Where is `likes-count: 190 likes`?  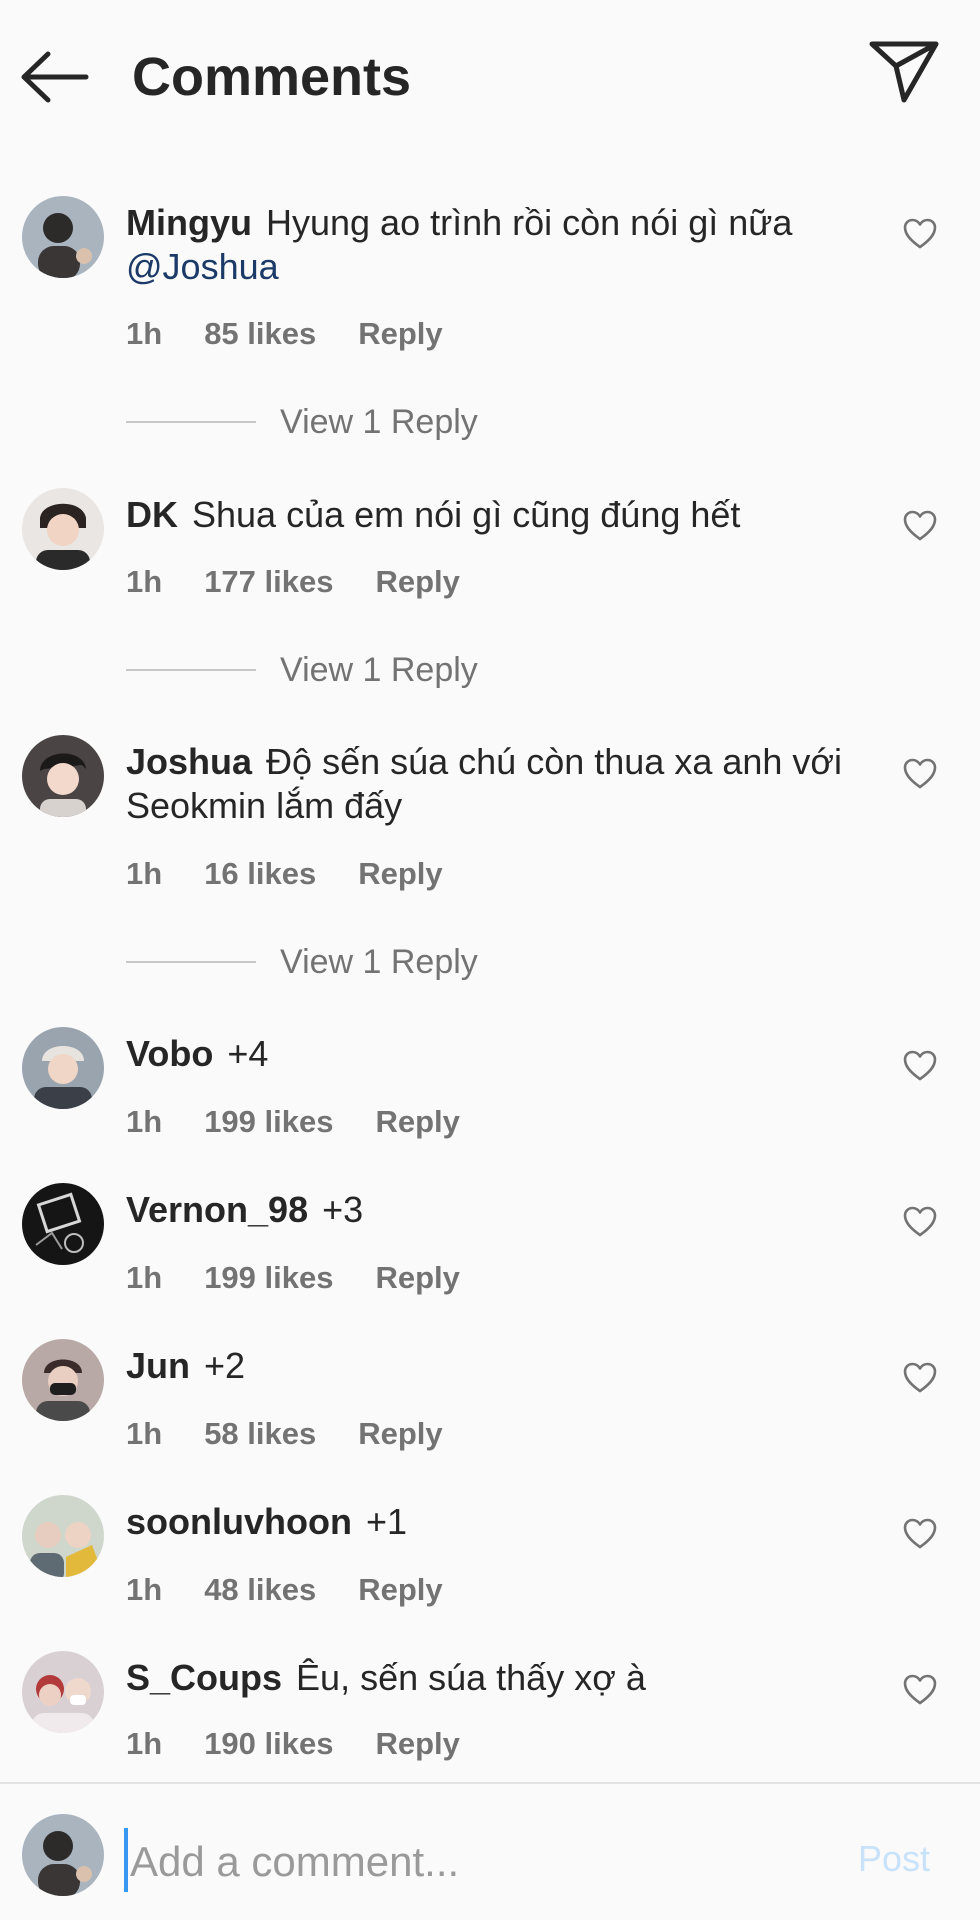
likes-count: 190 likes is located at coordinates (268, 1743).